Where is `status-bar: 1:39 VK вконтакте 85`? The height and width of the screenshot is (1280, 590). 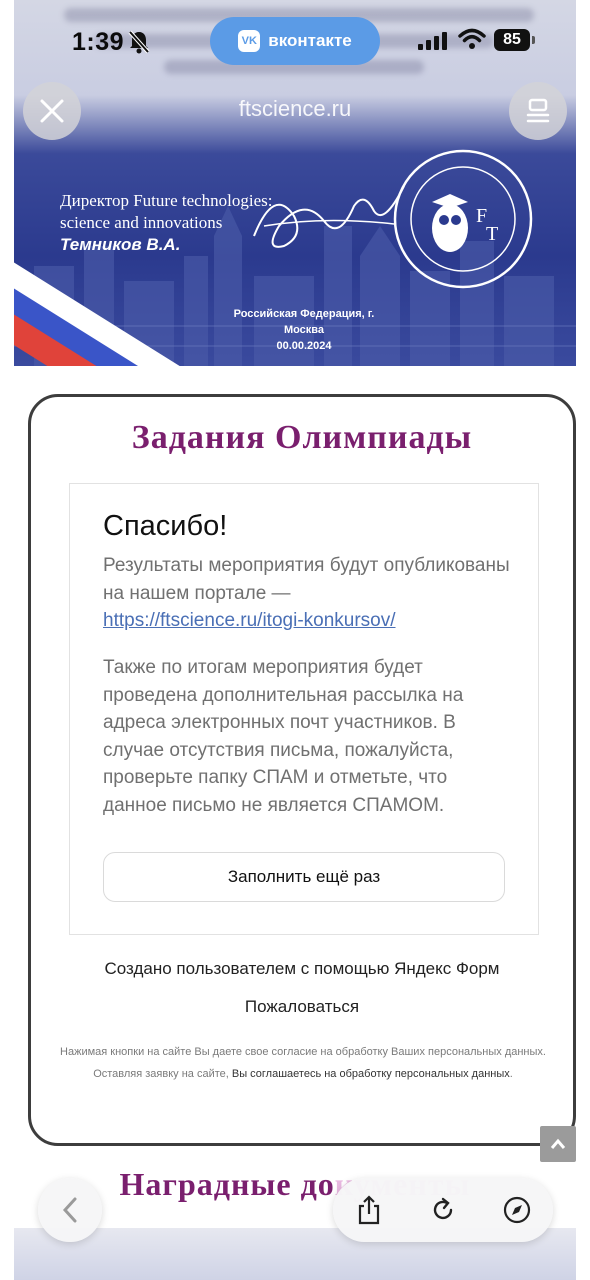 status-bar: 1:39 VK вконтакте 85 is located at coordinates (295, 40).